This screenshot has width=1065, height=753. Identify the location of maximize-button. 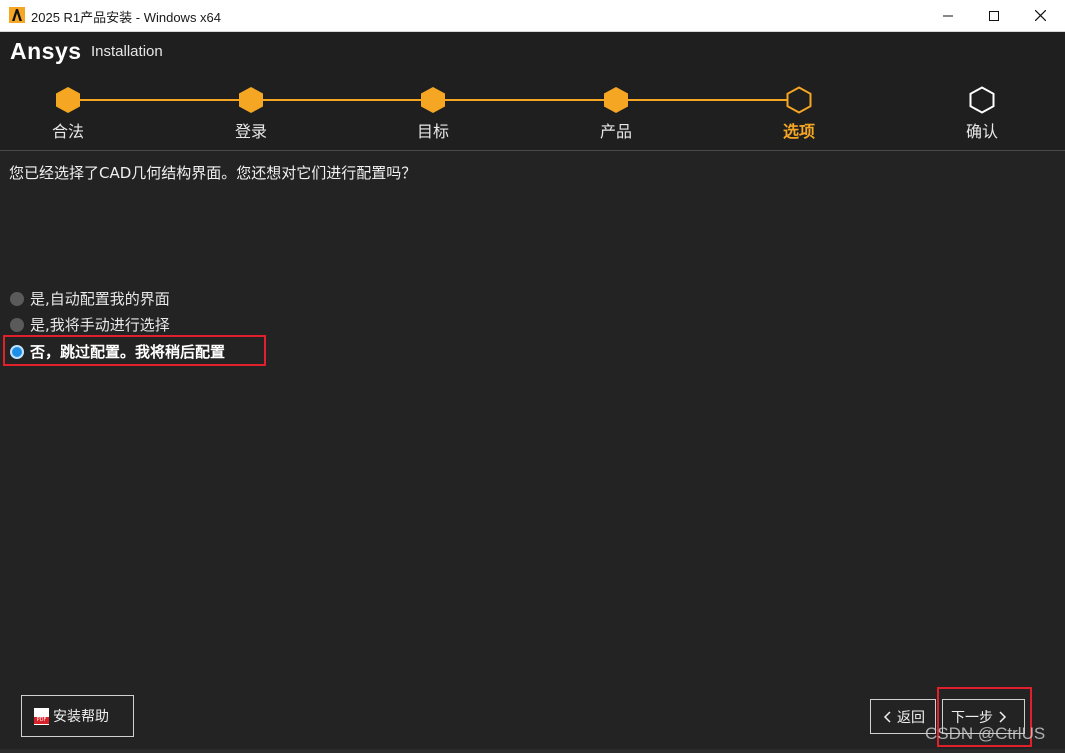
(994, 15).